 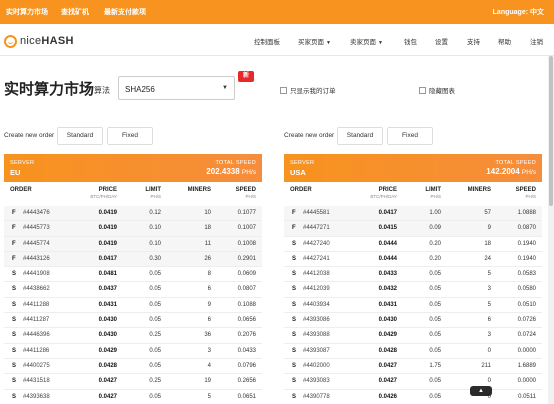 What do you see at coordinates (75, 12) in the screenshot?
I see `topbar-link-find-miners: 查找矿机` at bounding box center [75, 12].